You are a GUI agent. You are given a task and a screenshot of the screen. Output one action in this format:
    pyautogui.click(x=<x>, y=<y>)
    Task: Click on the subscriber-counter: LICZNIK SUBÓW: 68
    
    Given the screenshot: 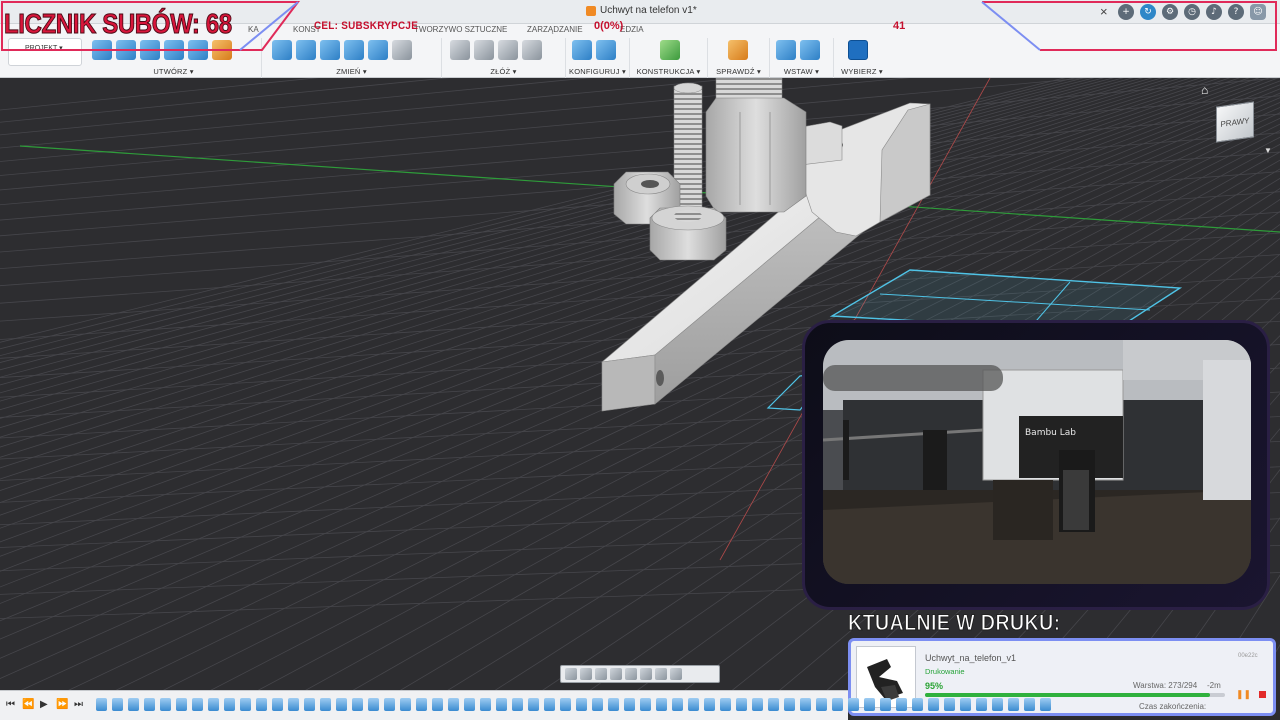 What is the action you would take?
    pyautogui.click(x=118, y=24)
    